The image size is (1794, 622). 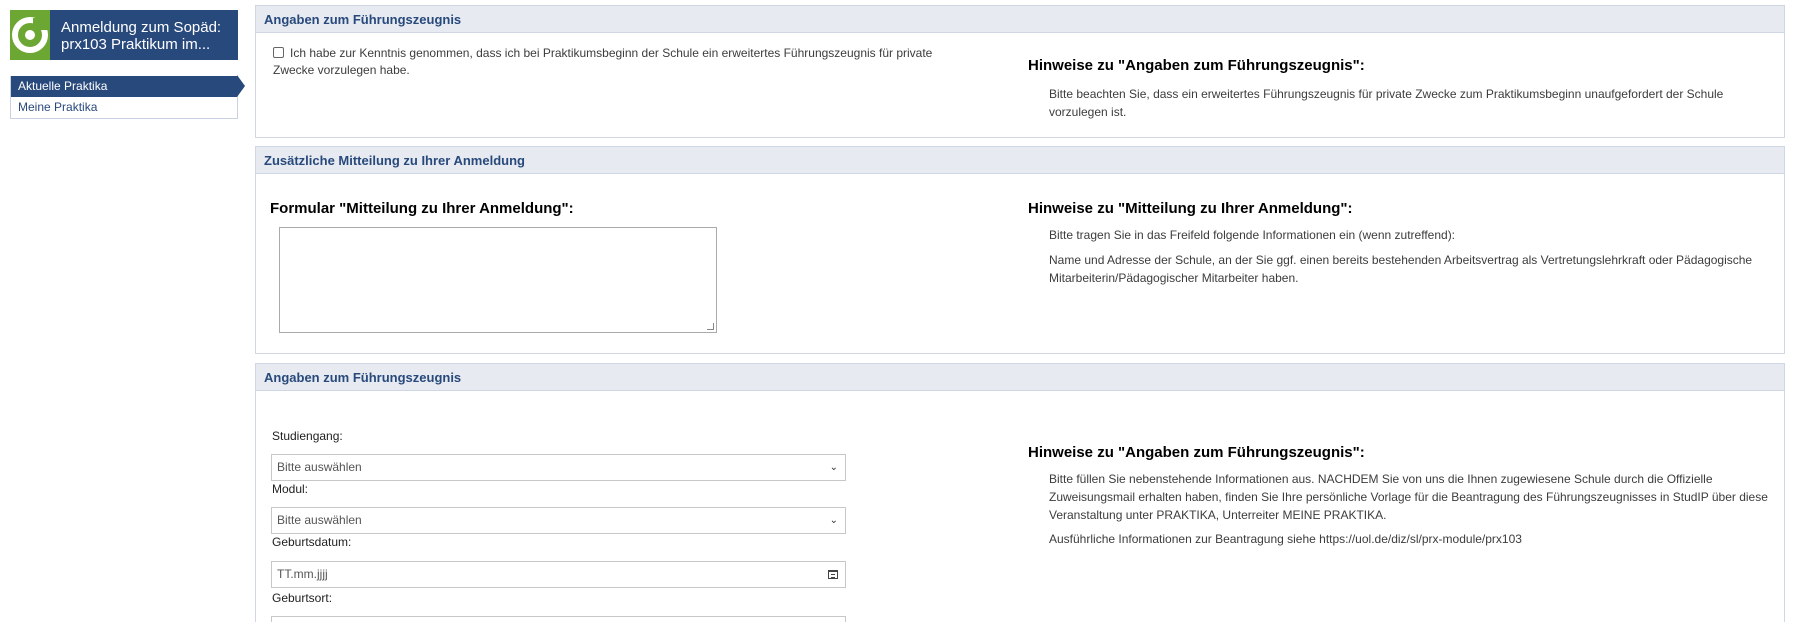 What do you see at coordinates (128, 86) in the screenshot?
I see `sidebar-item-aktuelle-praktika: Aktuelle Praktika` at bounding box center [128, 86].